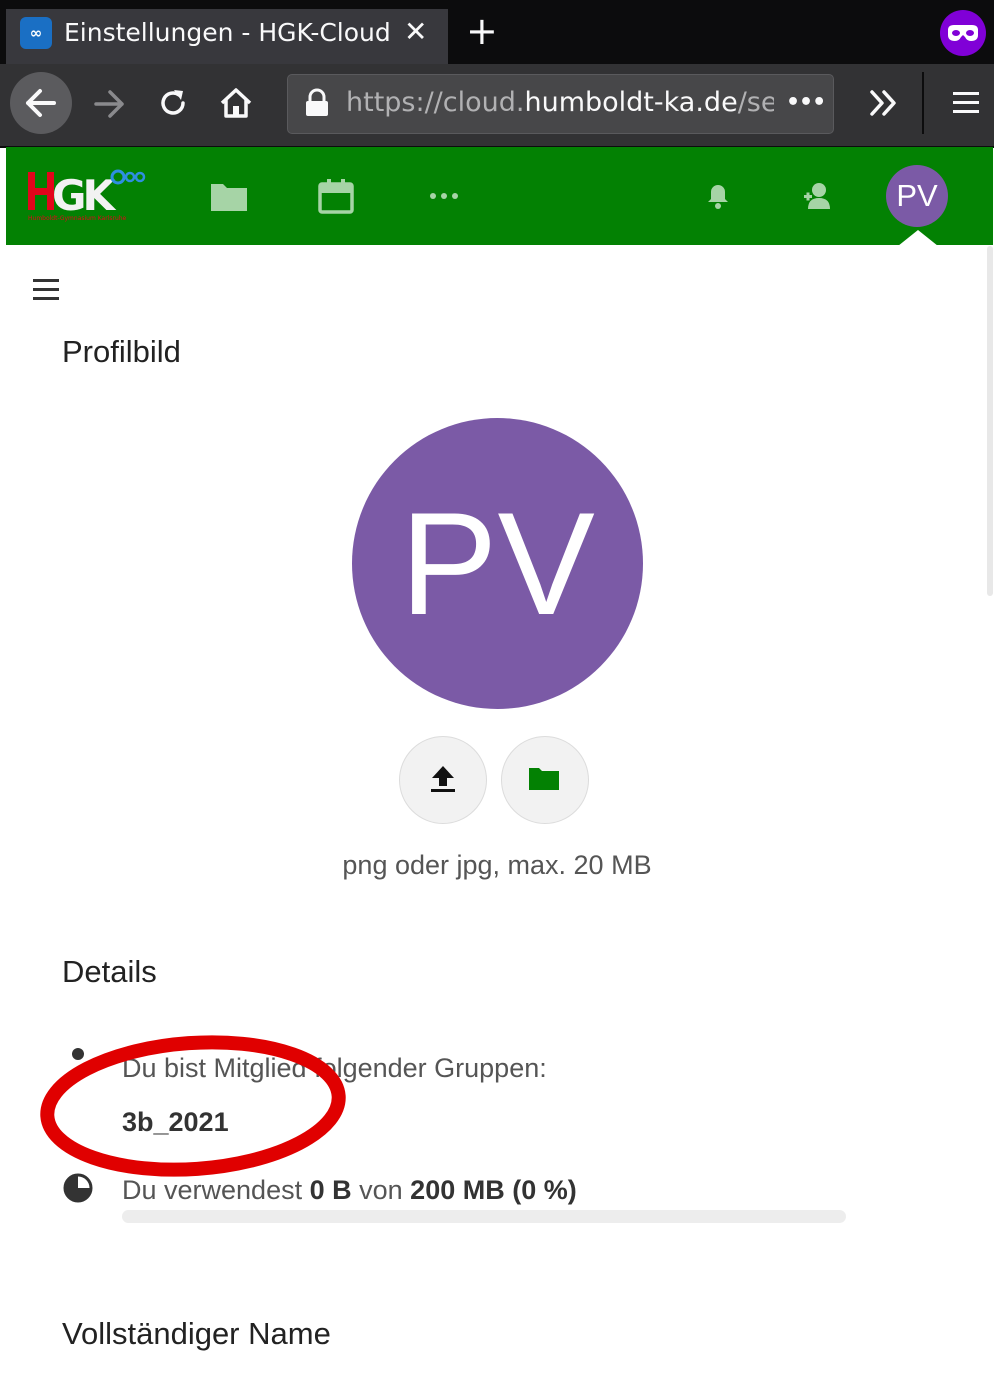 Image resolution: width=994 pixels, height=1399 pixels. I want to click on url-domain: humboldt-ka.de, so click(631, 102).